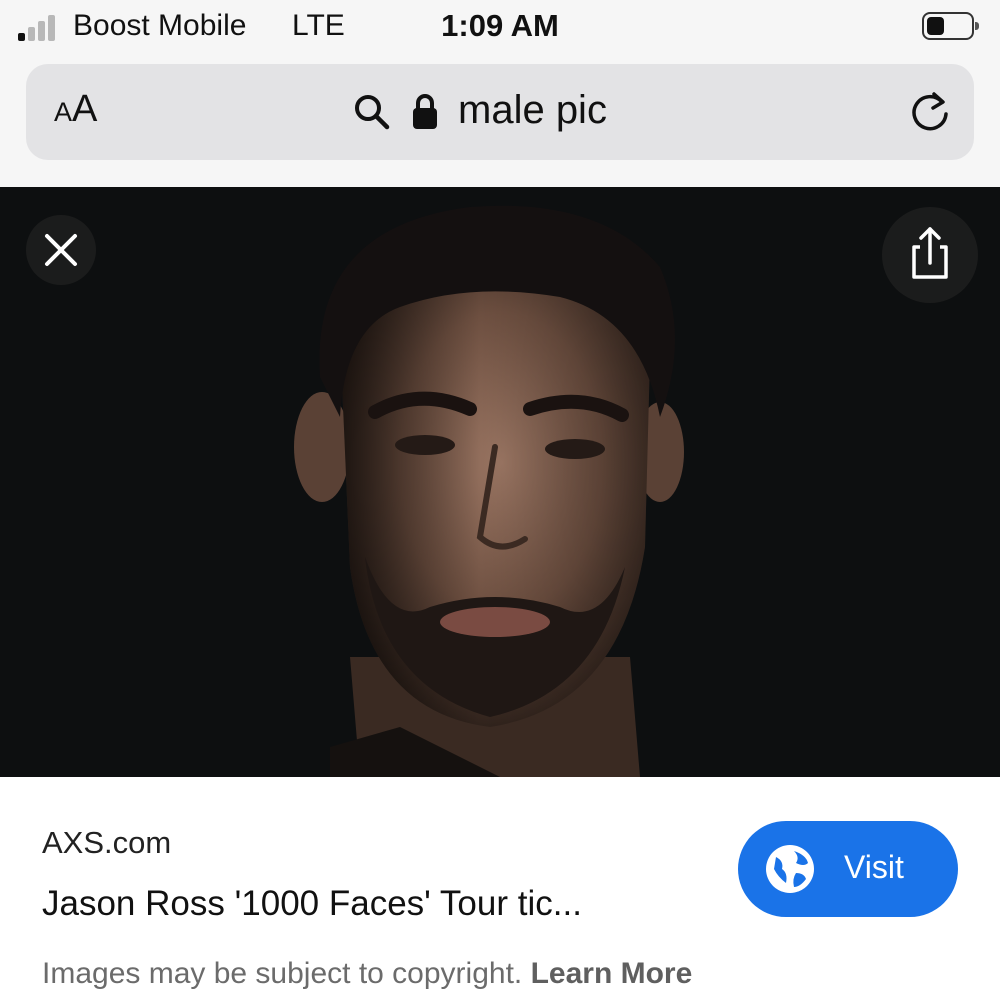 The width and height of the screenshot is (1000, 1000). I want to click on share-icon, so click(930, 253).